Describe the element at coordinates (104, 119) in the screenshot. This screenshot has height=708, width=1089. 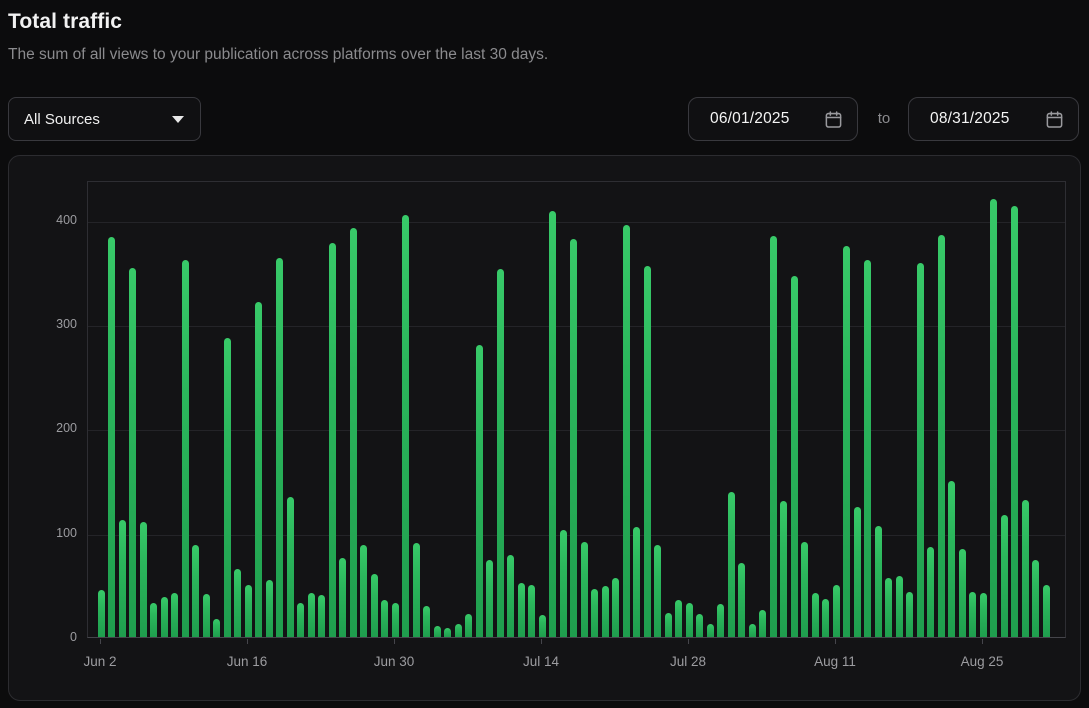
I see `source-filter-dropdown: All Sources` at that location.